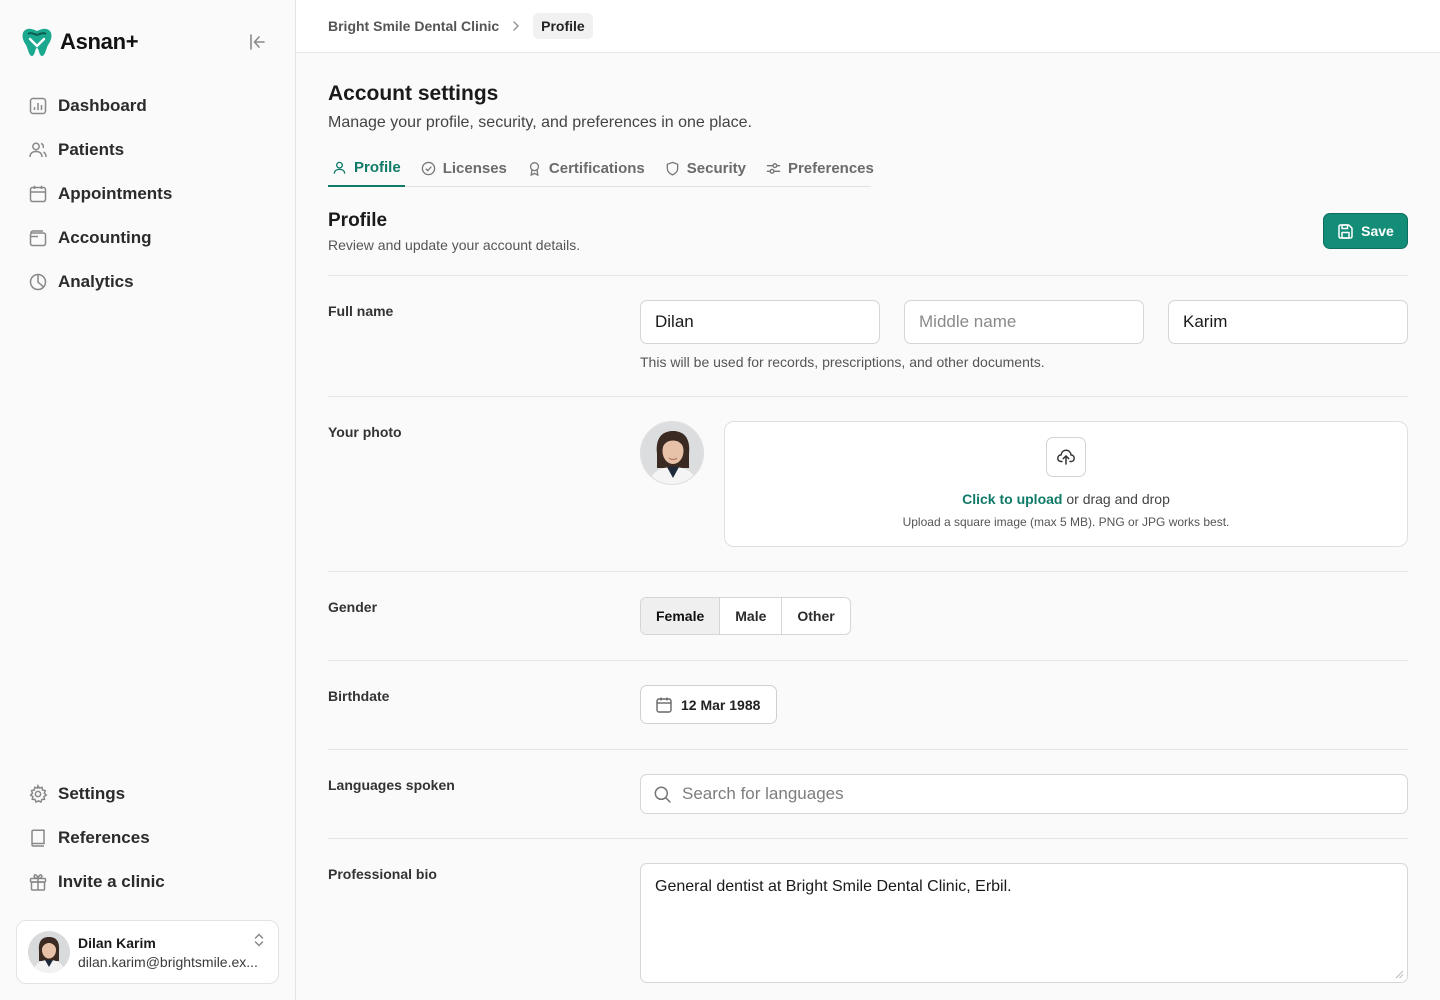 The width and height of the screenshot is (1440, 1000). What do you see at coordinates (37, 42) in the screenshot?
I see `tooth-logo-icon` at bounding box center [37, 42].